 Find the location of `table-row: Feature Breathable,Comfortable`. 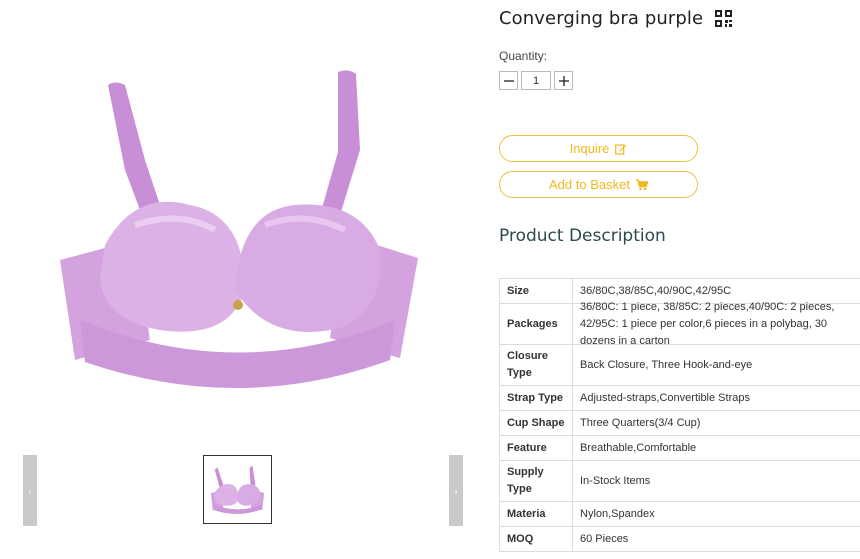

table-row: Feature Breathable,Comfortable is located at coordinates (680, 448).